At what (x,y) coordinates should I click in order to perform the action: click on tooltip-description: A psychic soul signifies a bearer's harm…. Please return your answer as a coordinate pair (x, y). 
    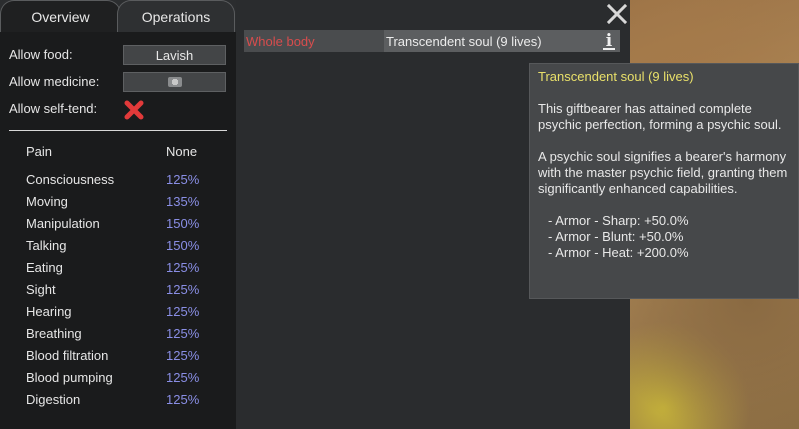
    Looking at the image, I should click on (663, 172).